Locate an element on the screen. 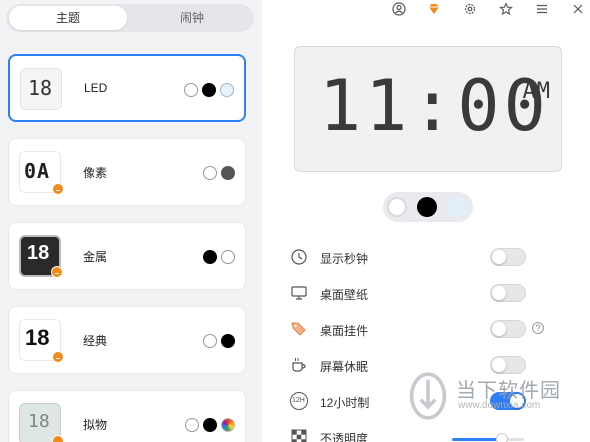 The width and height of the screenshot is (590, 442). setting-desktop-widget: 桌面挂件 ? is located at coordinates (420, 329).